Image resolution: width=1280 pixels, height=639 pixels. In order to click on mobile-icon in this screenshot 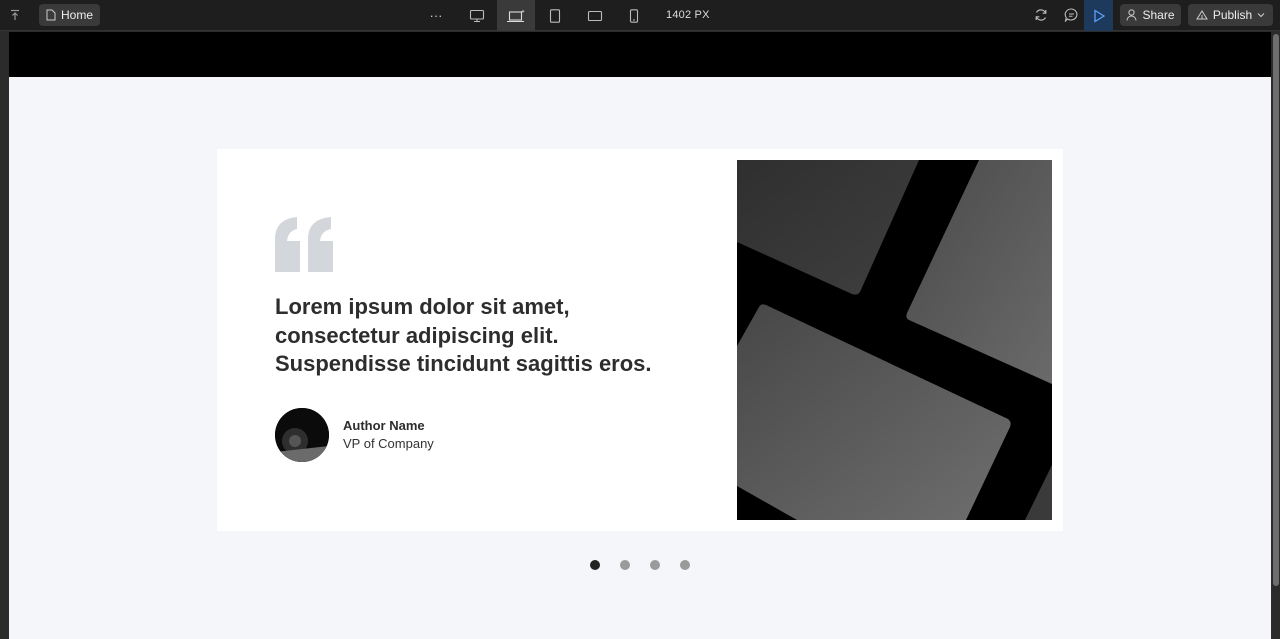, I will do `click(634, 15)`.